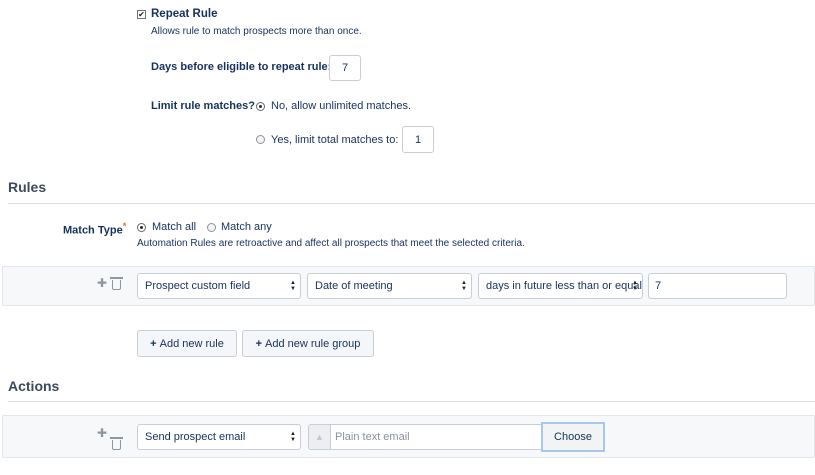  What do you see at coordinates (345, 68) in the screenshot?
I see `days-before-repeat-input: 7` at bounding box center [345, 68].